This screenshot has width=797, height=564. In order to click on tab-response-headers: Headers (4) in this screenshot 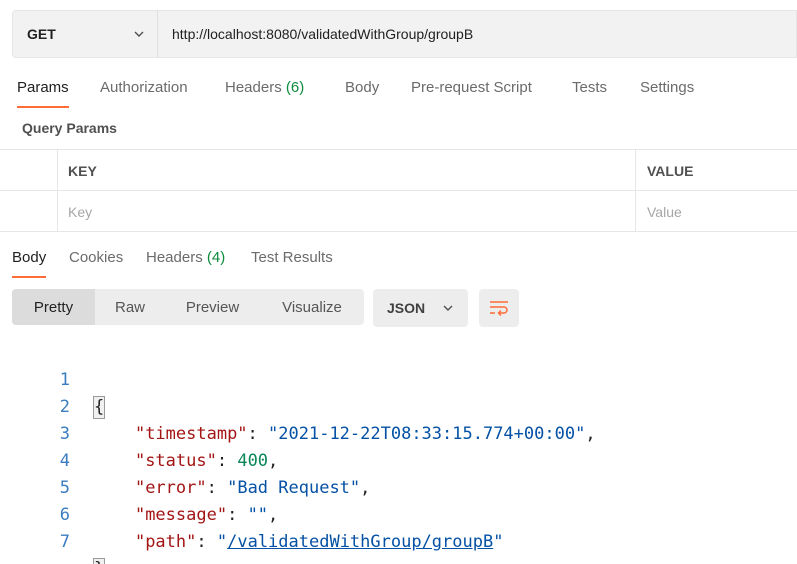, I will do `click(185, 263)`.